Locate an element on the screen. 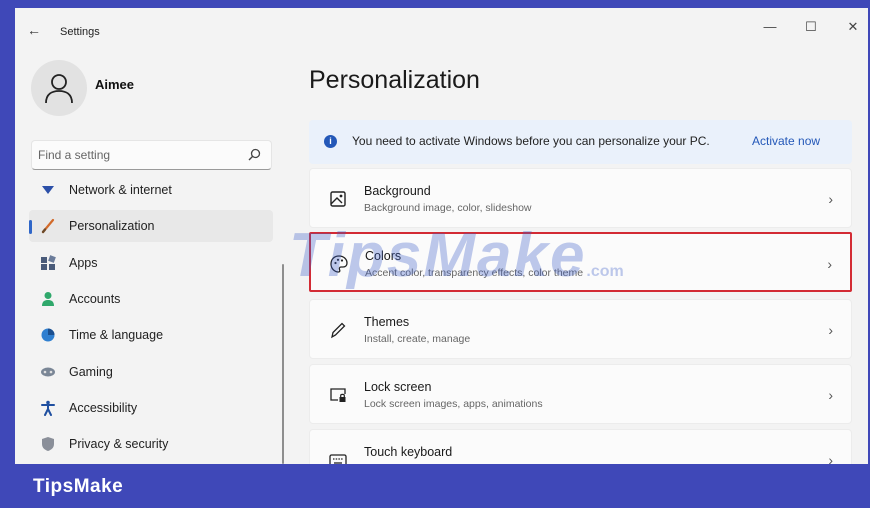 The image size is (870, 508). sidebar-item-gaming: Gaming is located at coordinates (151, 372).